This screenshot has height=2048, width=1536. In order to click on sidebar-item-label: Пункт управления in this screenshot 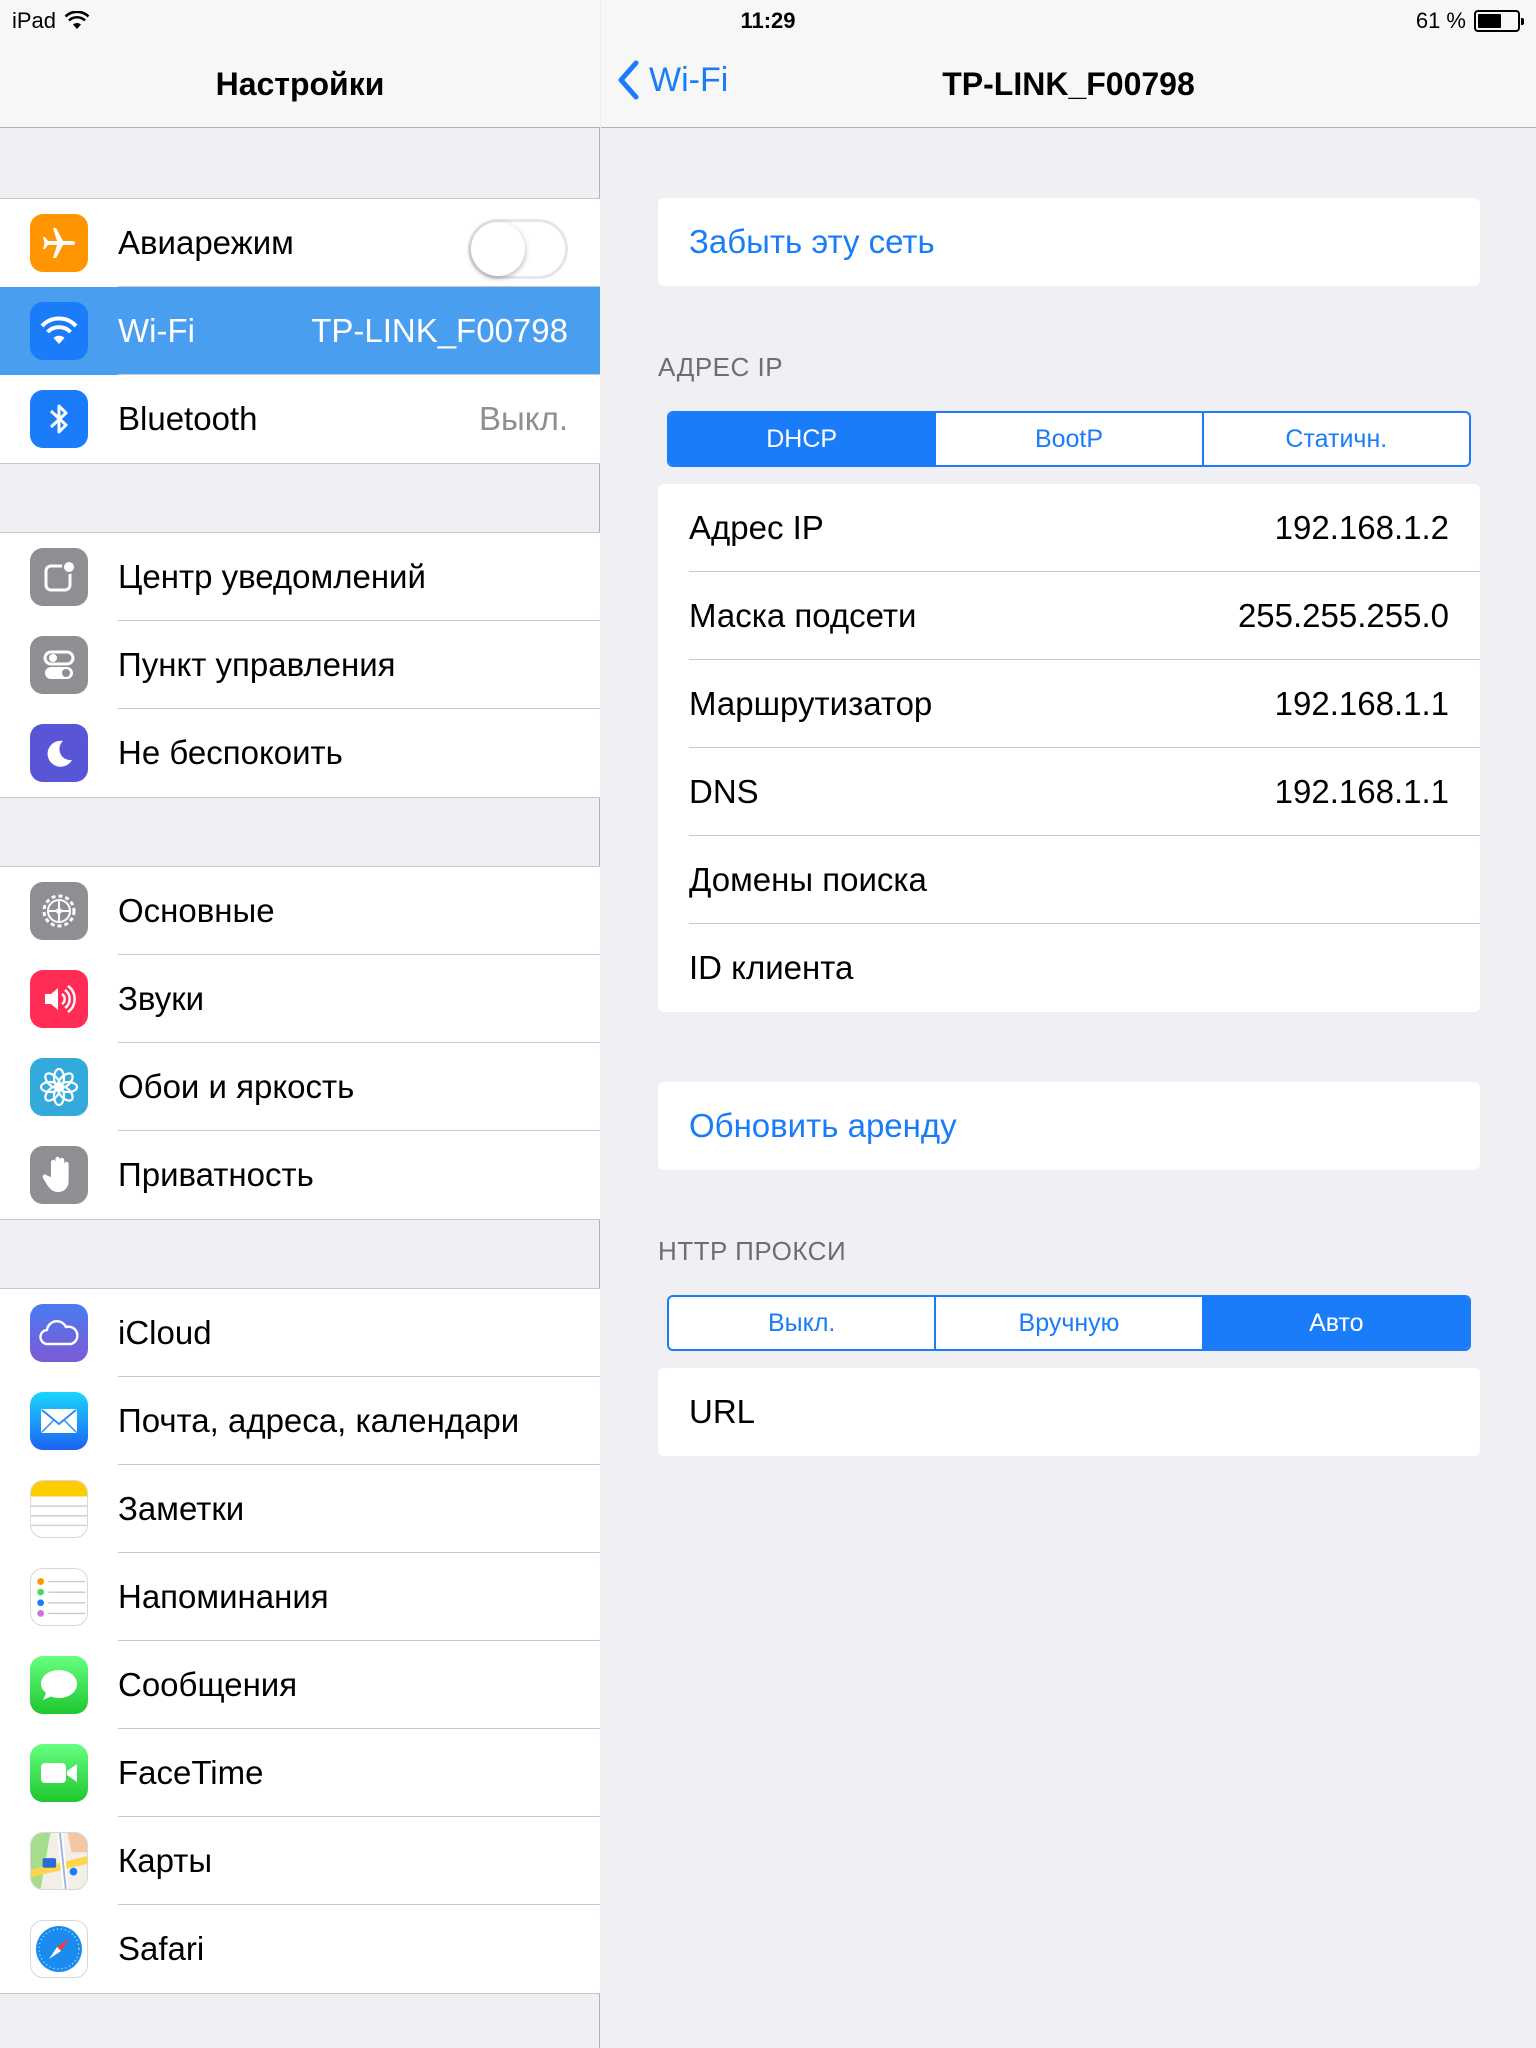, I will do `click(257, 664)`.